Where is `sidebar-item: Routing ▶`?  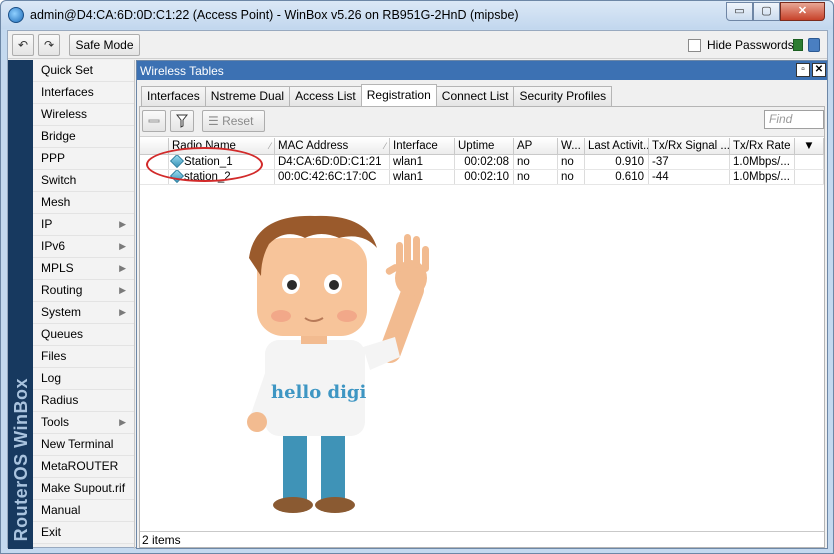
sidebar-item: Routing ▶ is located at coordinates (83, 291).